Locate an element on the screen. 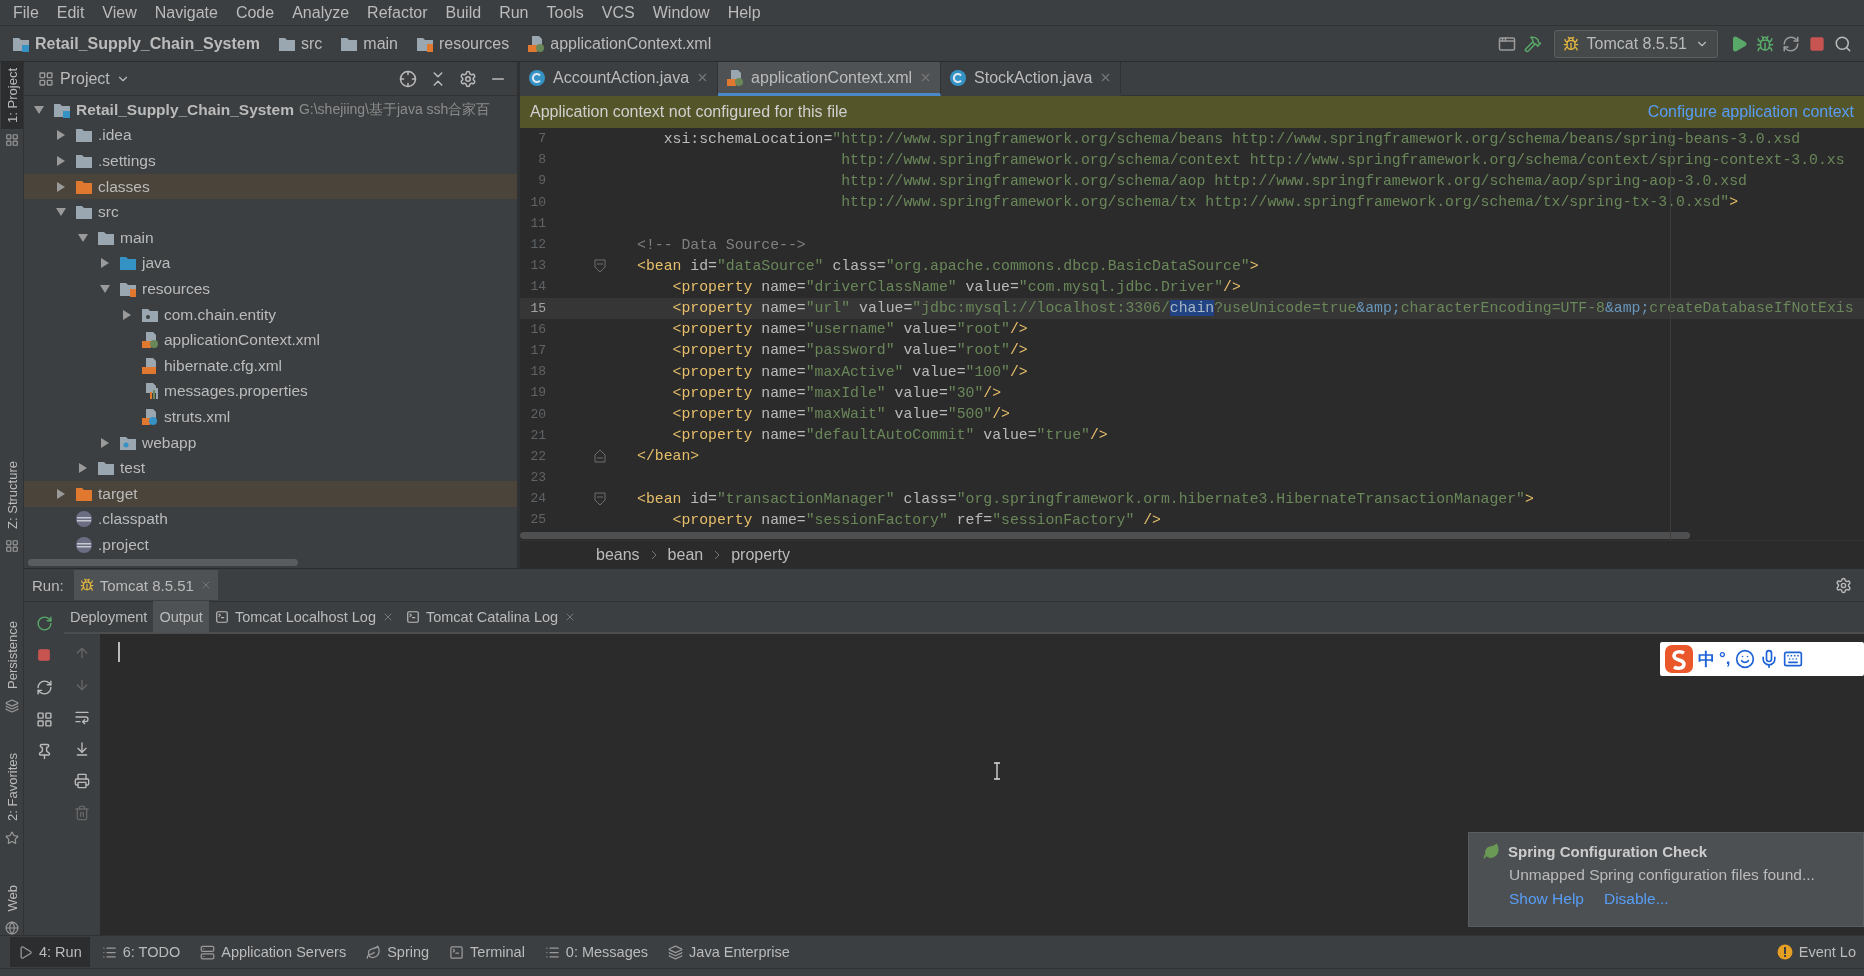 The height and width of the screenshot is (976, 1864). breadcrumb-item: src is located at coordinates (300, 43).